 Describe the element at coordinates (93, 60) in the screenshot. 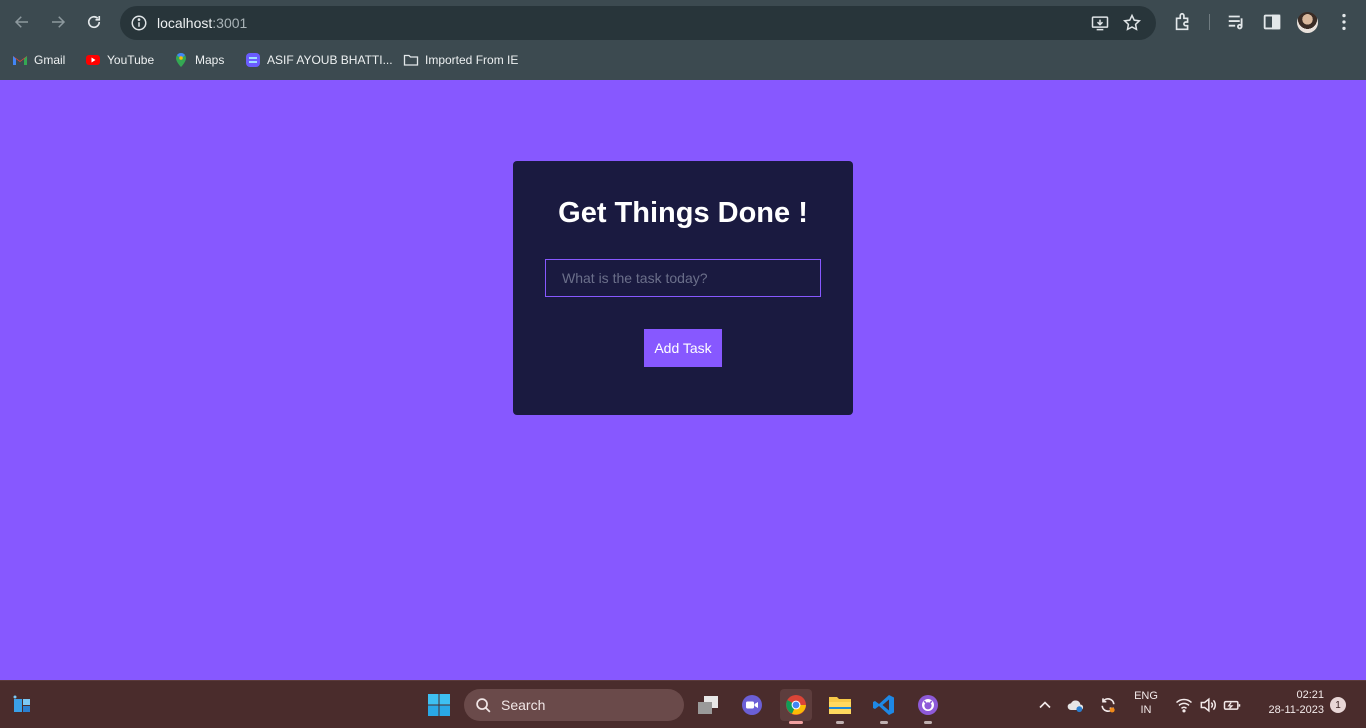

I see `youtube-icon` at that location.